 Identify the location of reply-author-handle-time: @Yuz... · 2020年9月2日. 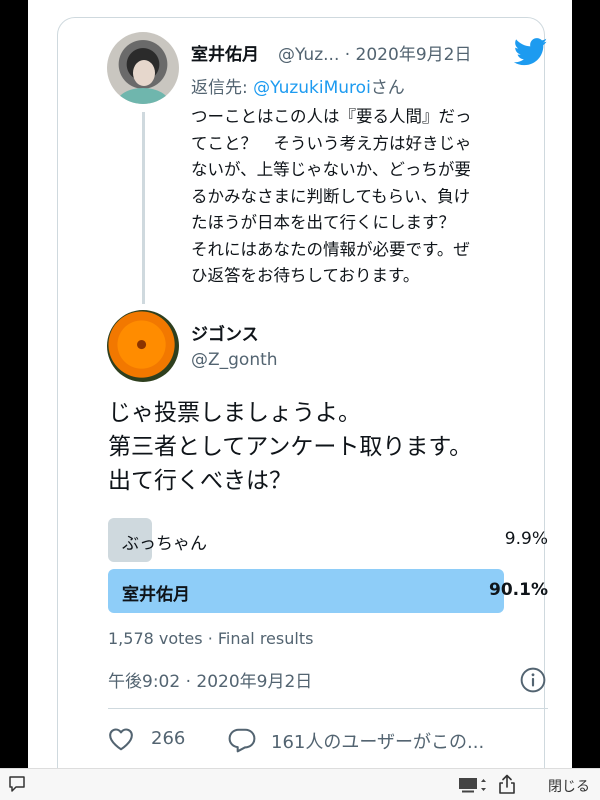
(374, 52).